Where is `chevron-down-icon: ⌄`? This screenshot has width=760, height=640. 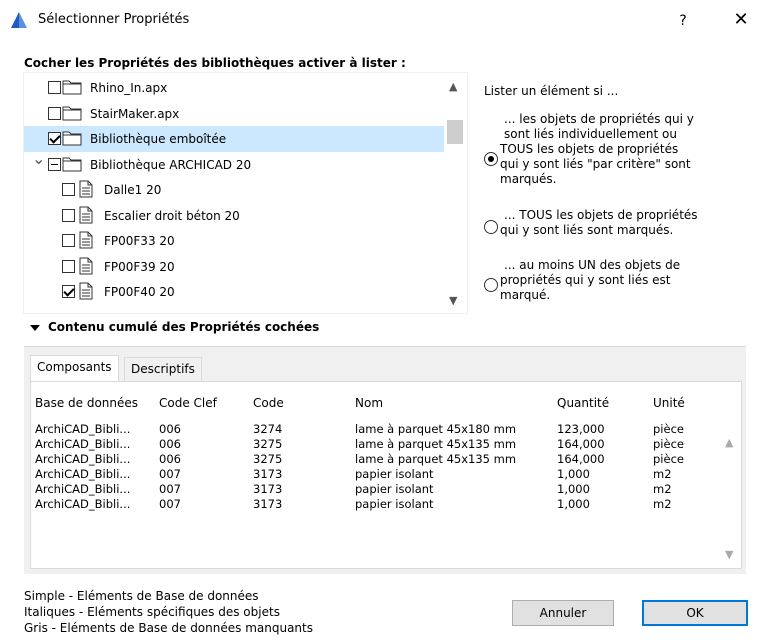
chevron-down-icon: ⌄ is located at coordinates (38, 158).